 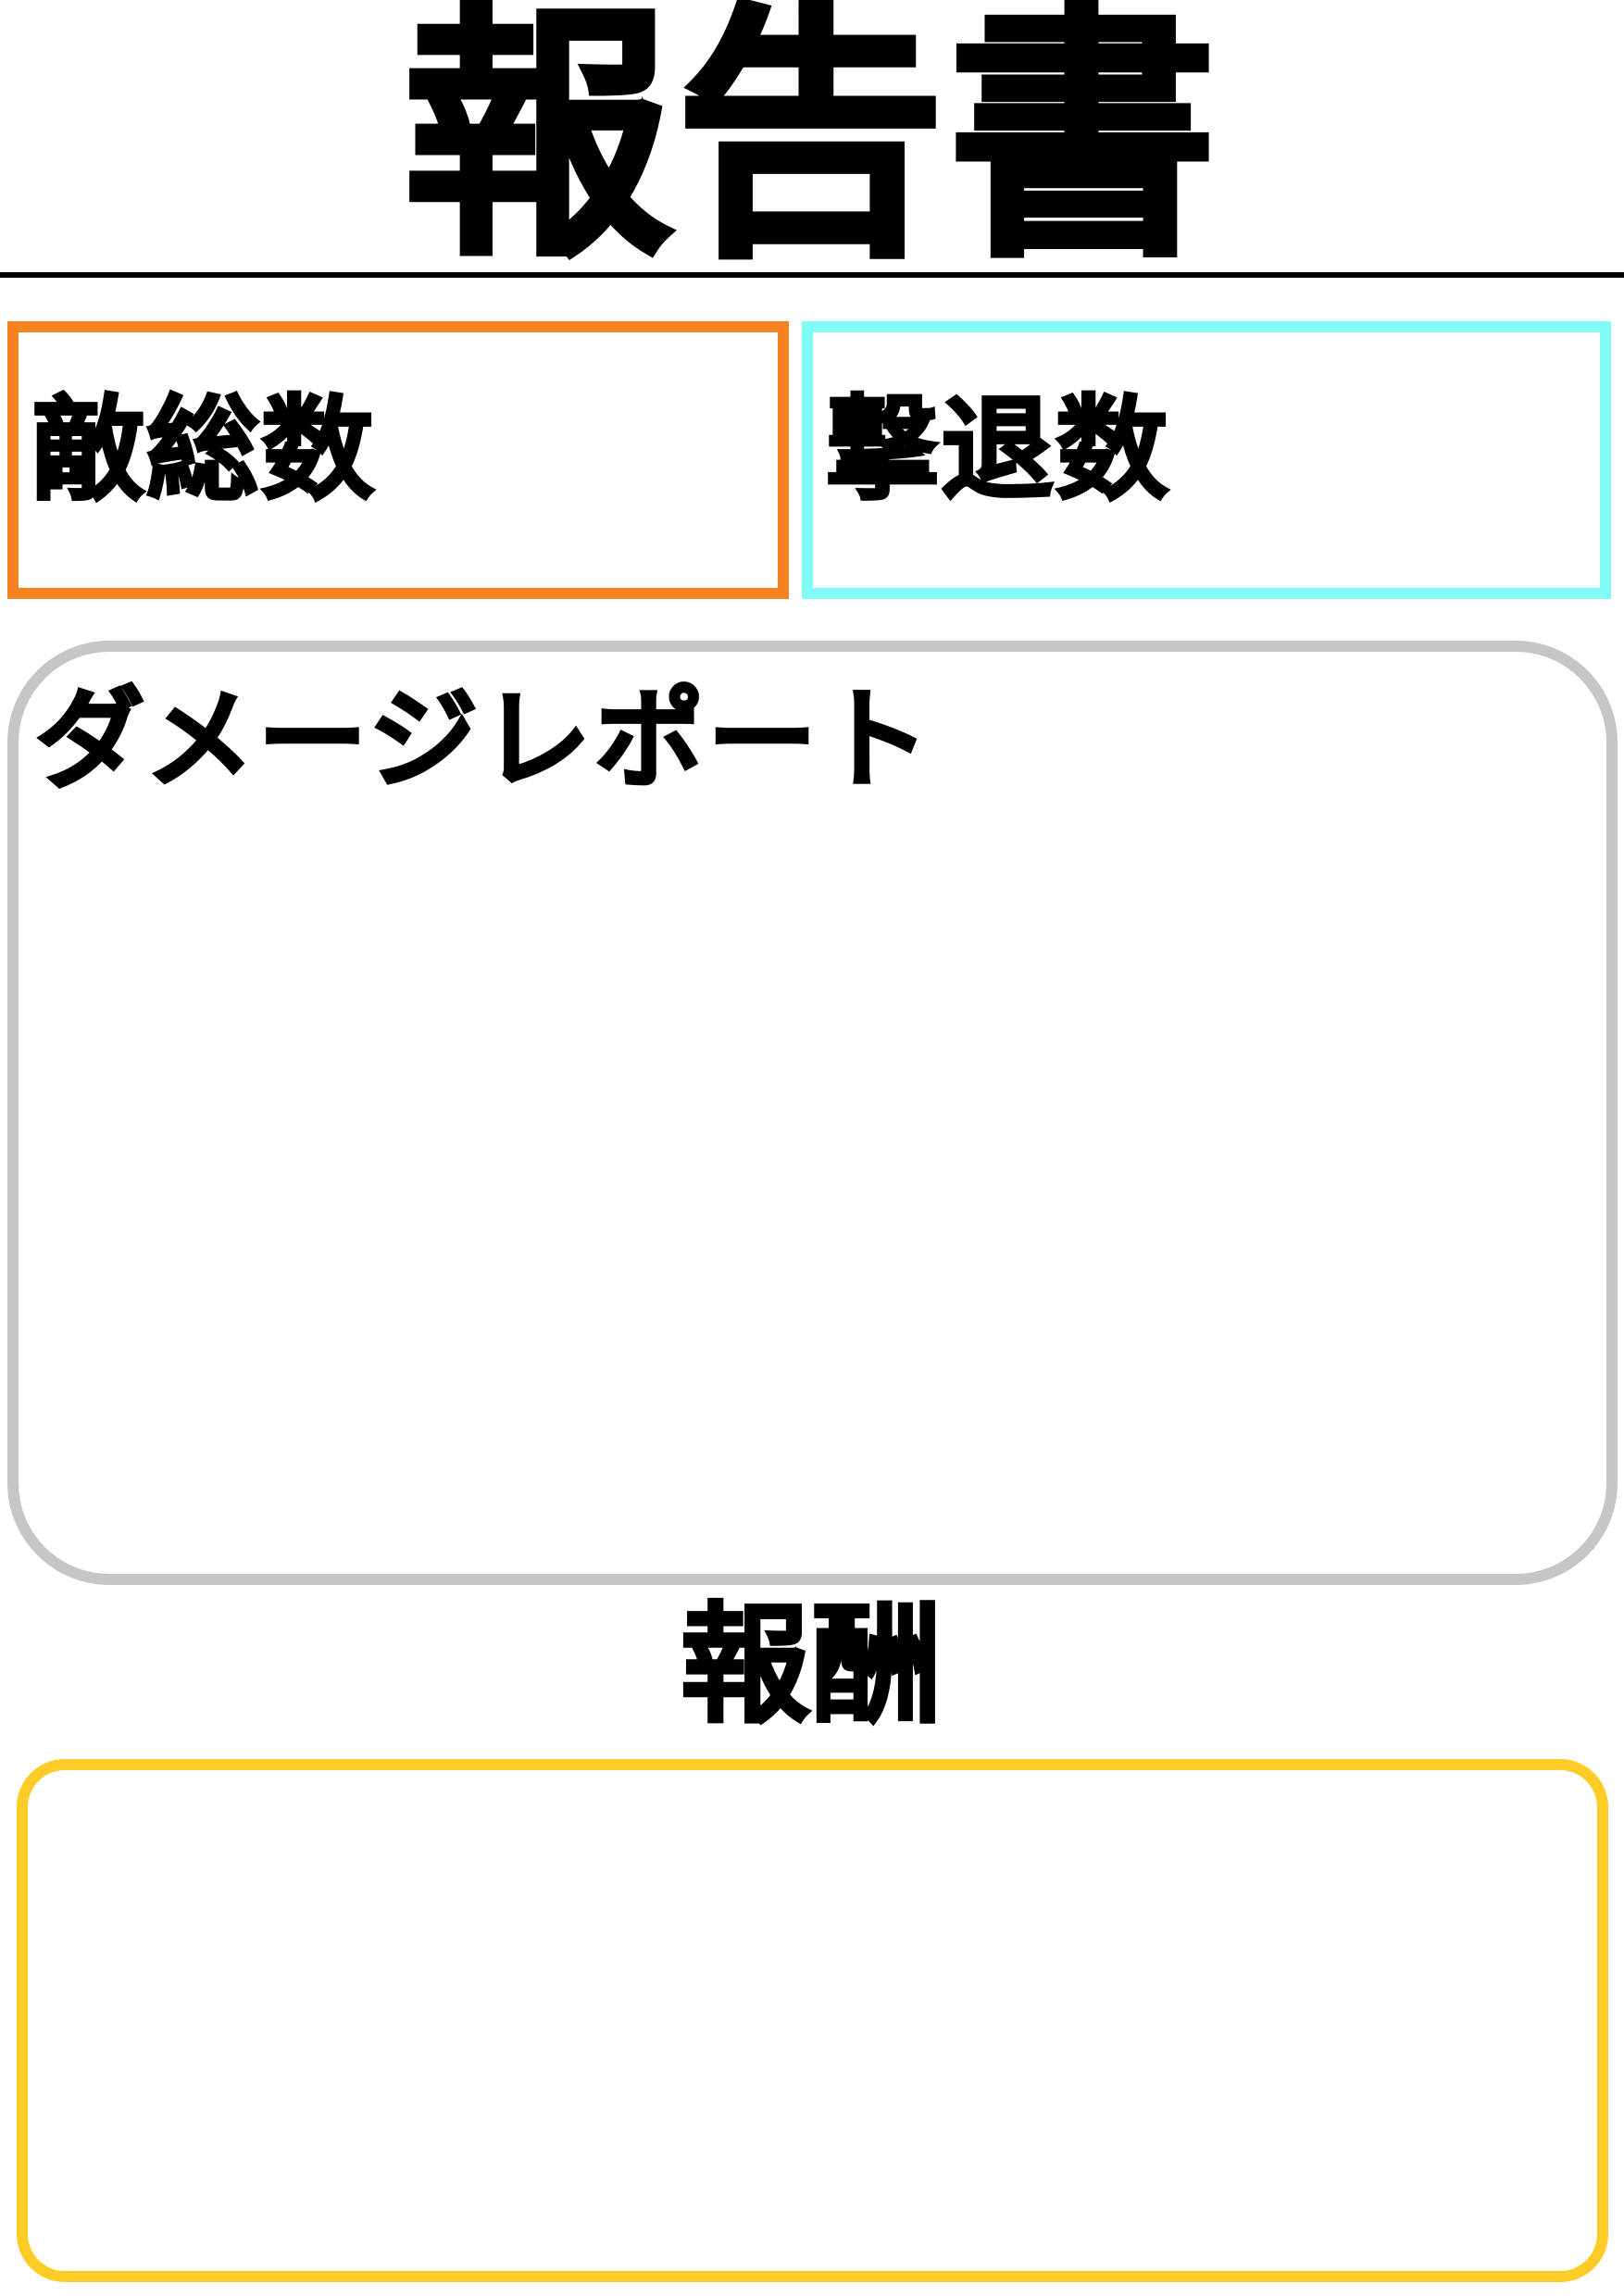 What do you see at coordinates (398, 460) in the screenshot?
I see `enemy-total-box: 敵総数` at bounding box center [398, 460].